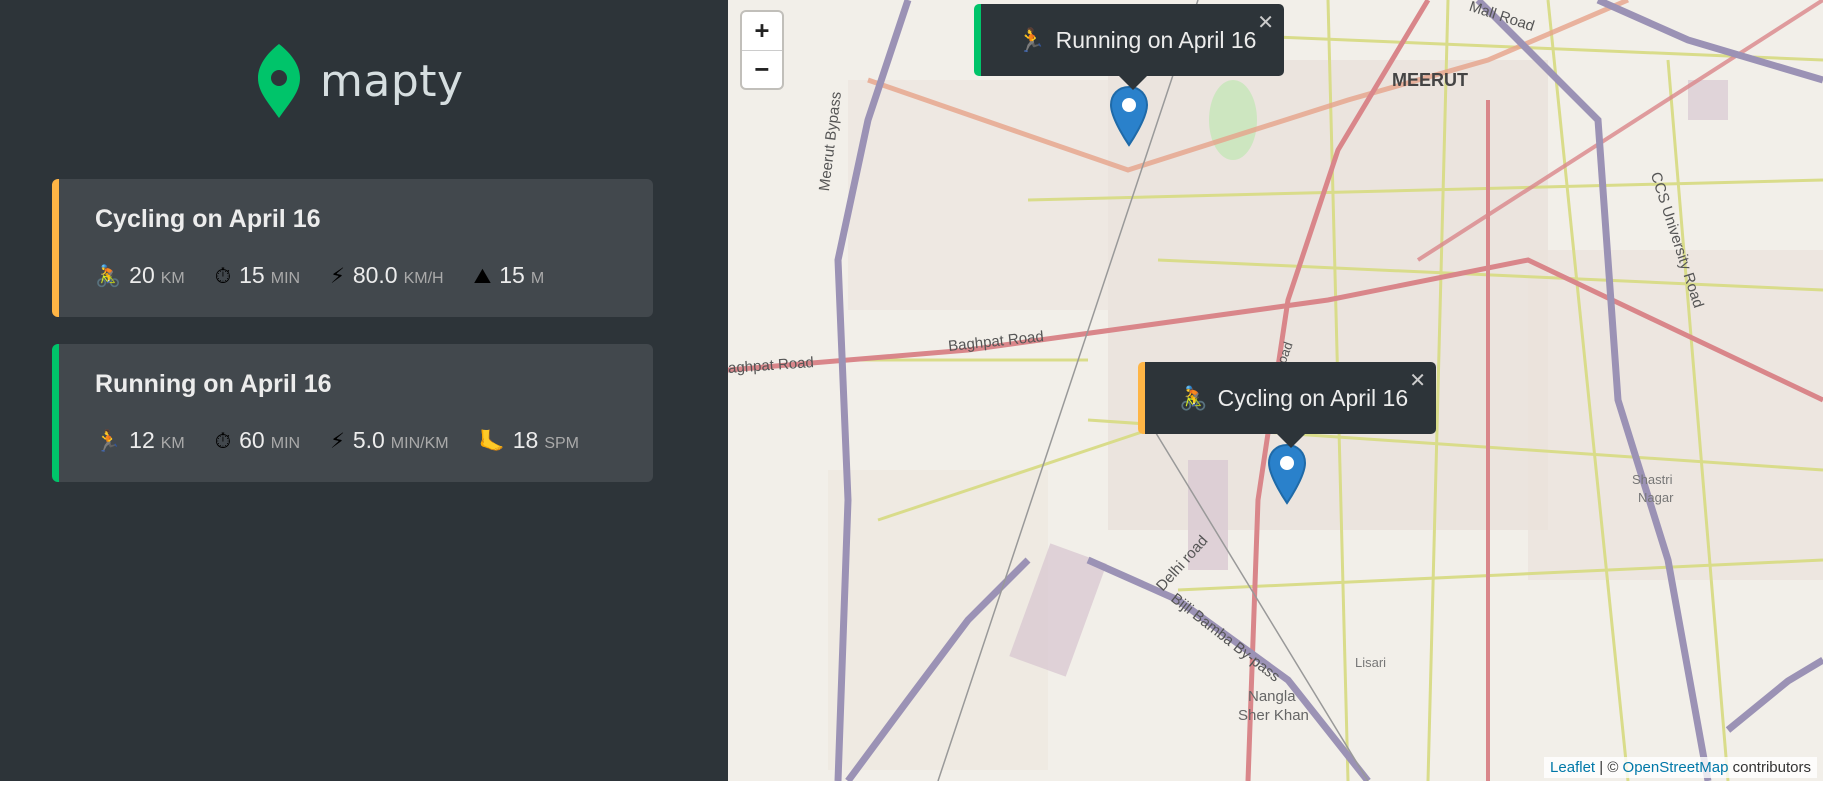  What do you see at coordinates (252, 440) in the screenshot?
I see `detail-value: 60` at bounding box center [252, 440].